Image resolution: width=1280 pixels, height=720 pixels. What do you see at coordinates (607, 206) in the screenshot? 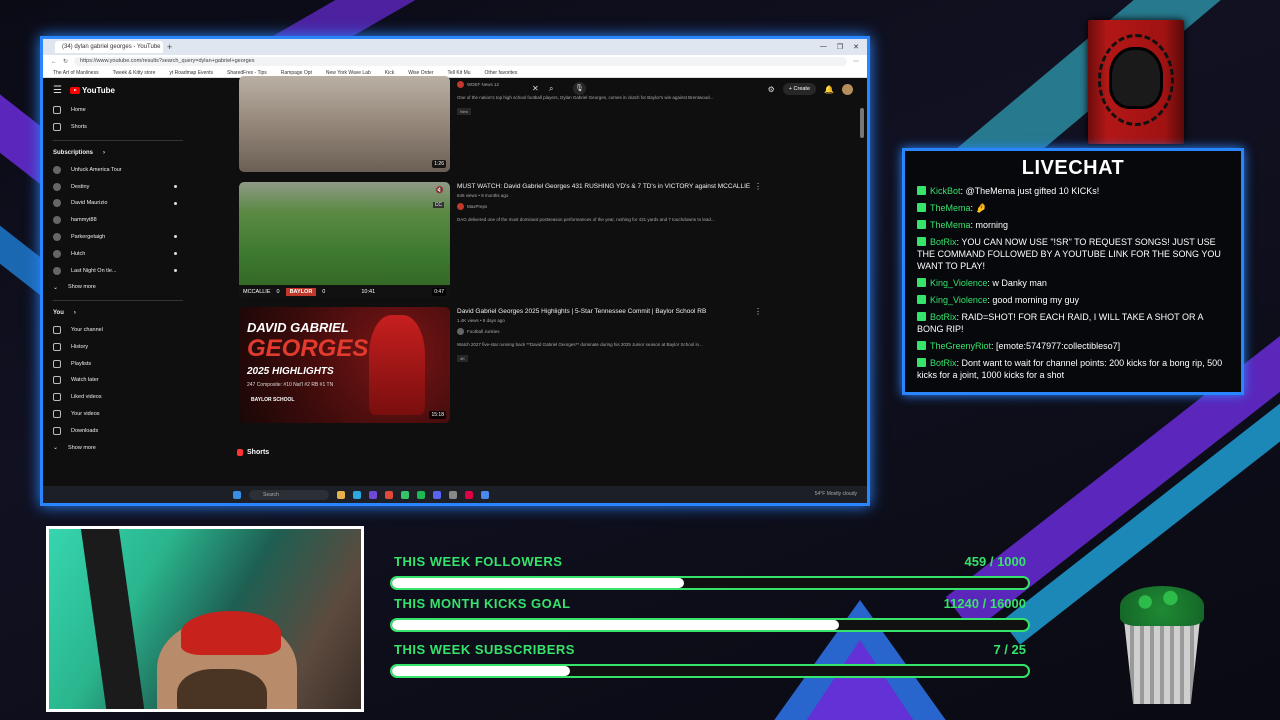
I see `channel-row: MaxPreps` at bounding box center [607, 206].